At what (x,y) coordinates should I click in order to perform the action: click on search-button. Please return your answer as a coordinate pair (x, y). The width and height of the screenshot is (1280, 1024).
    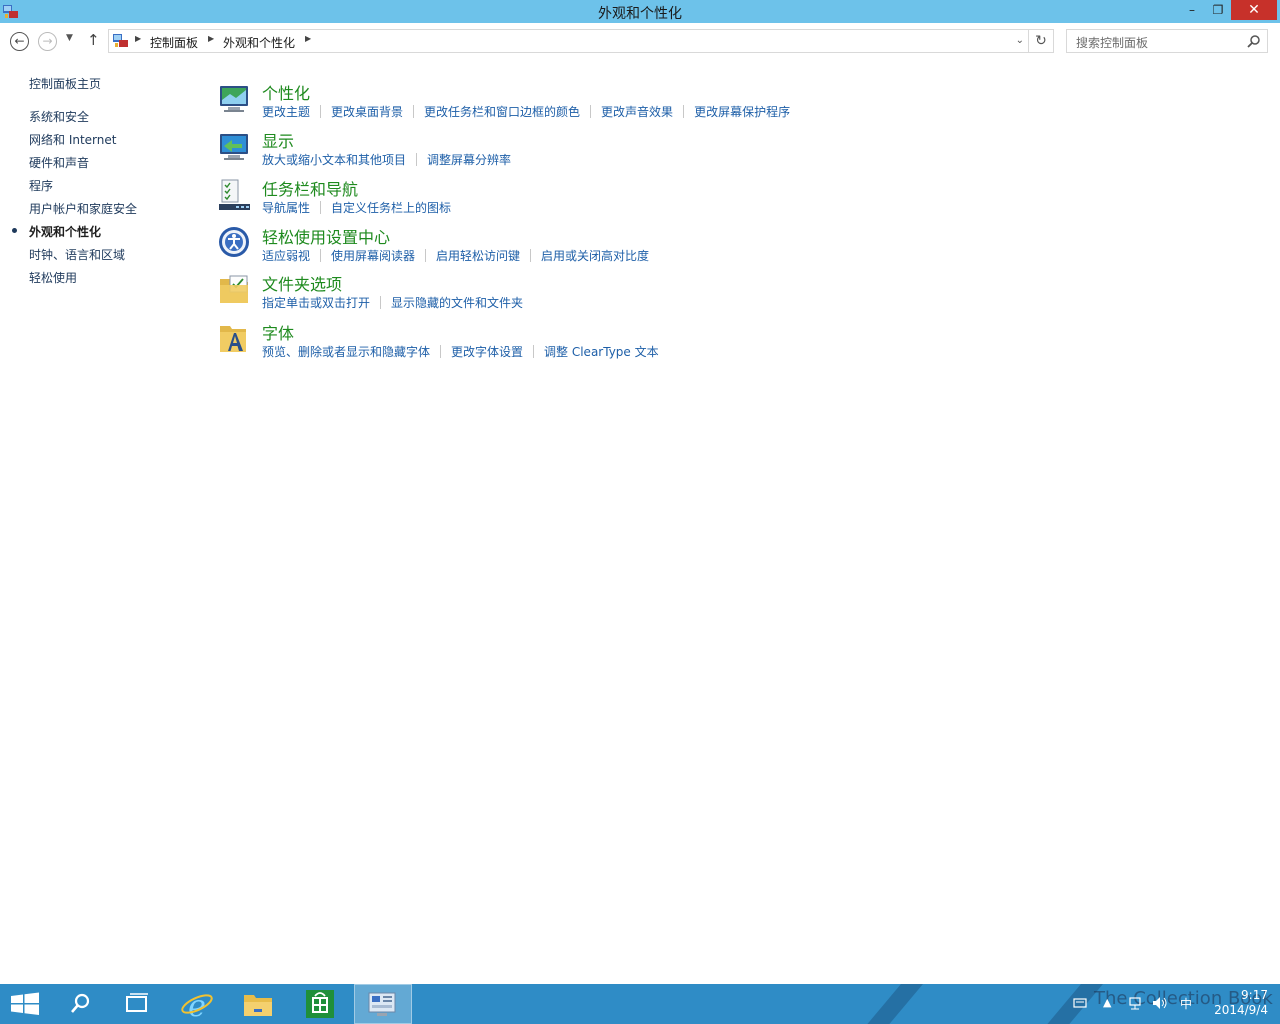
    Looking at the image, I should click on (80, 1004).